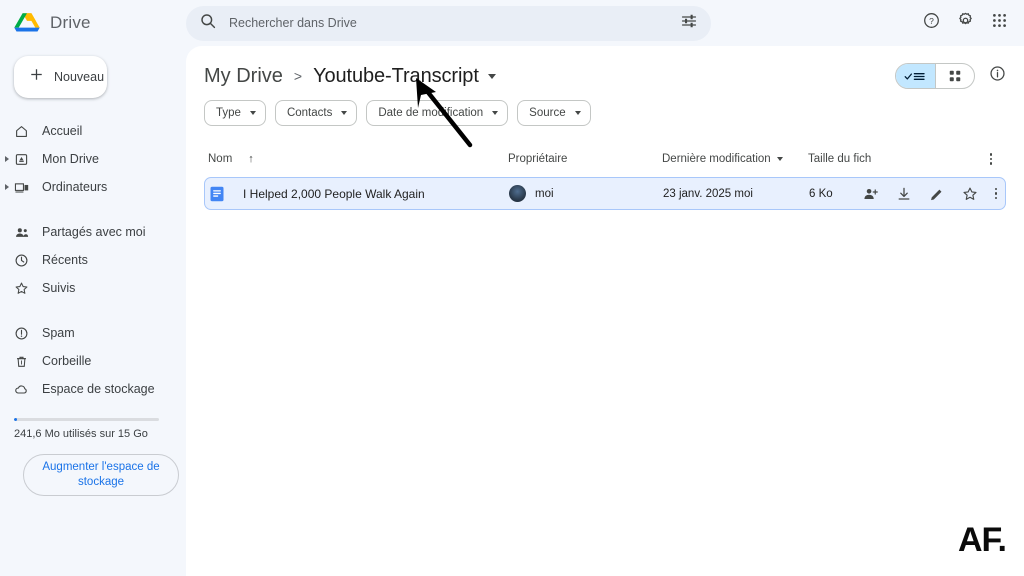 Image resolution: width=1024 pixels, height=576 pixels. Describe the element at coordinates (999, 23) in the screenshot. I see `apps-grid-icon` at that location.